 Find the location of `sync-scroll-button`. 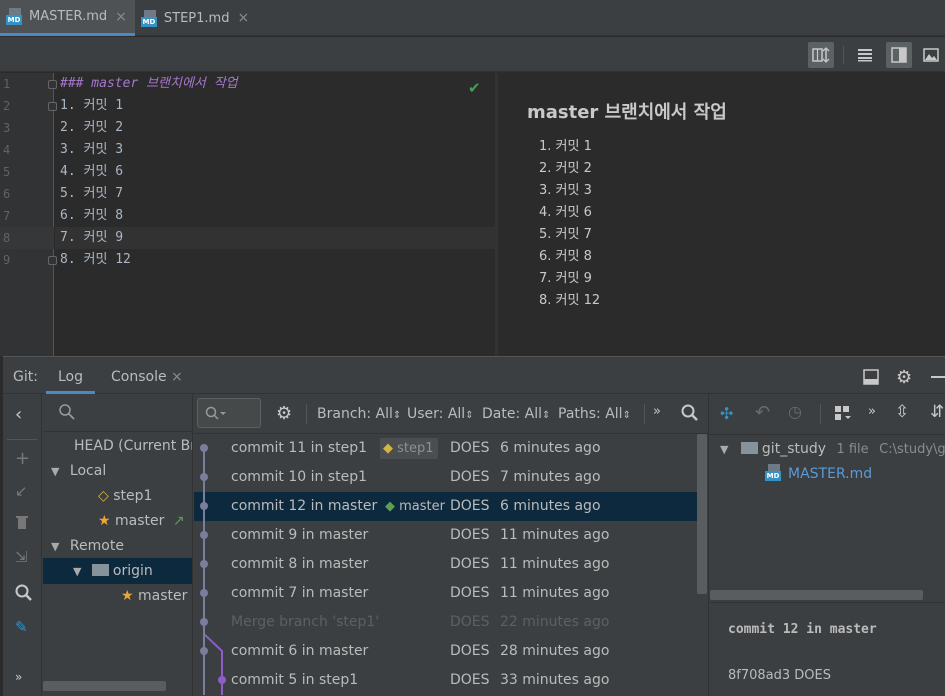

sync-scroll-button is located at coordinates (821, 55).